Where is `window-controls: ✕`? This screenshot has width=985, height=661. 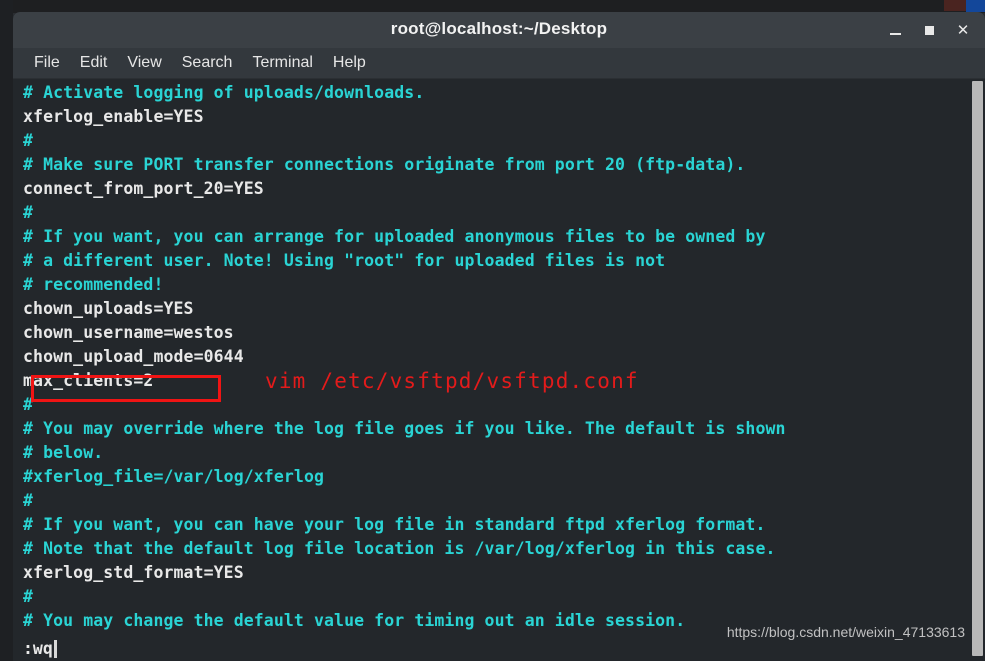
window-controls: ✕ is located at coordinates (932, 30).